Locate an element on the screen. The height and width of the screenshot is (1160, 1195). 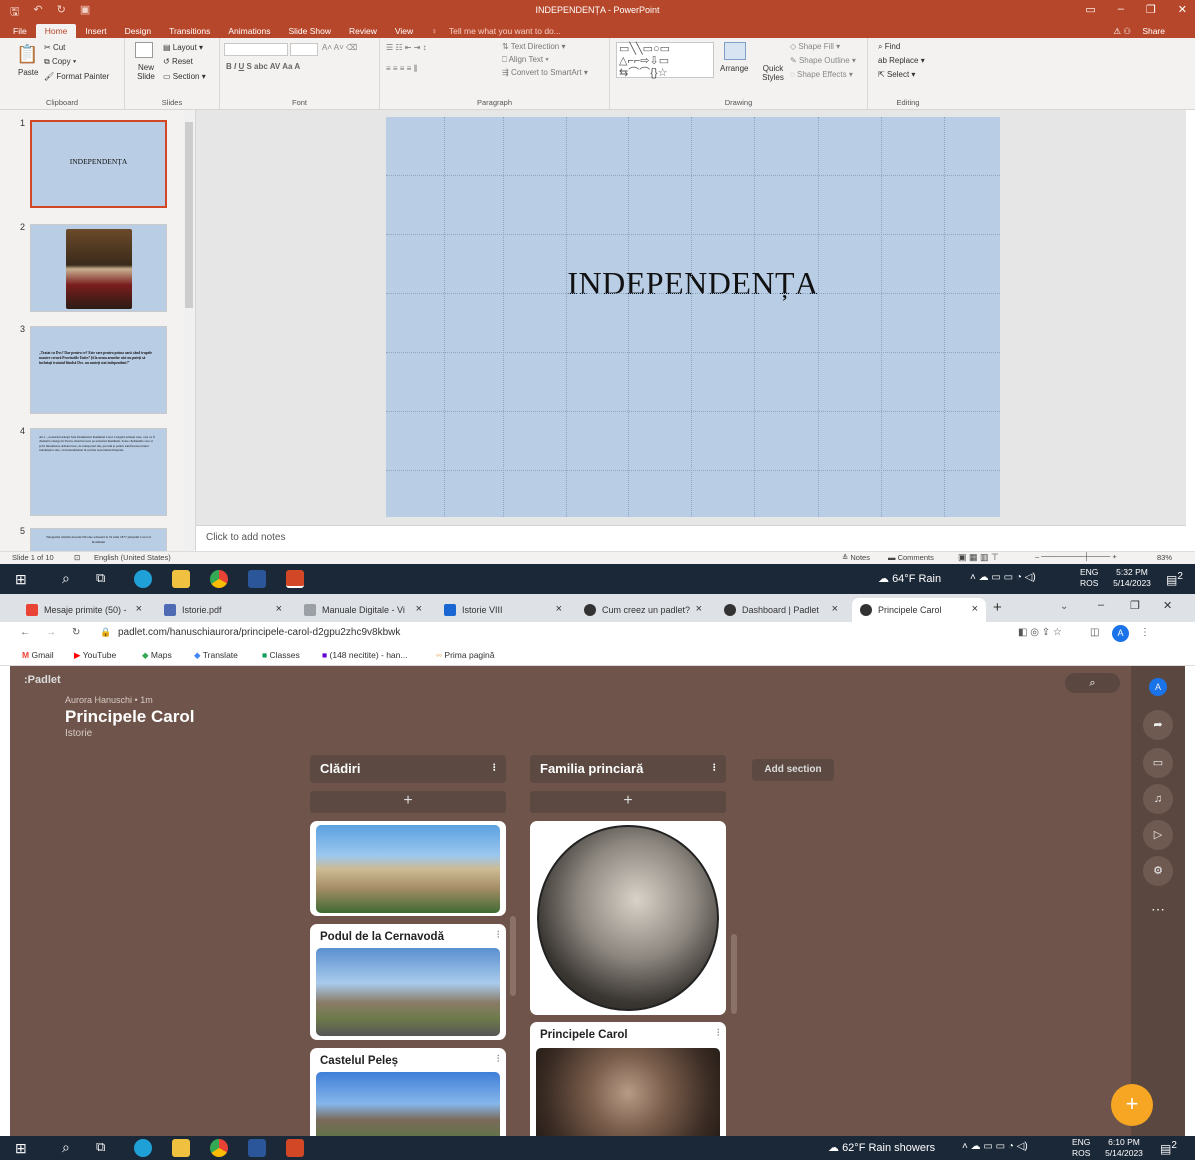
input-language: ENG ROS is located at coordinates (1081, 1148).